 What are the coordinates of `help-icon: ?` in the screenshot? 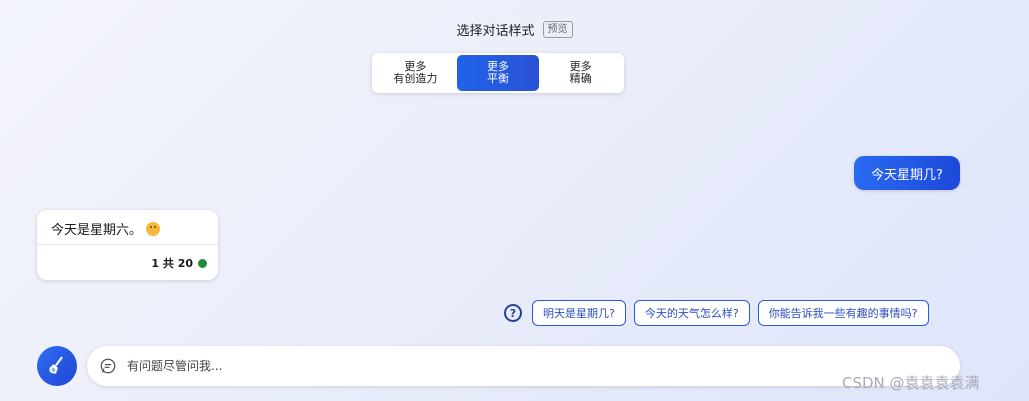 It's located at (513, 313).